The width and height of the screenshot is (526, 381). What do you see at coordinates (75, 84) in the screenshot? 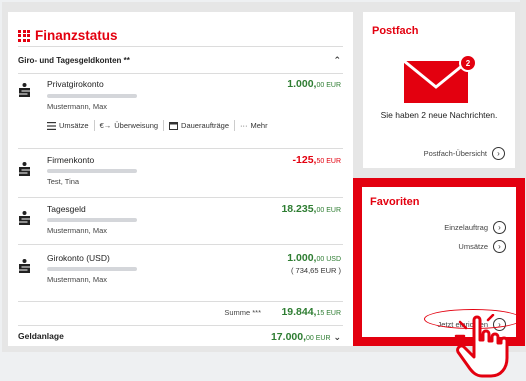
I see `account-name: Privatgirokonto` at bounding box center [75, 84].